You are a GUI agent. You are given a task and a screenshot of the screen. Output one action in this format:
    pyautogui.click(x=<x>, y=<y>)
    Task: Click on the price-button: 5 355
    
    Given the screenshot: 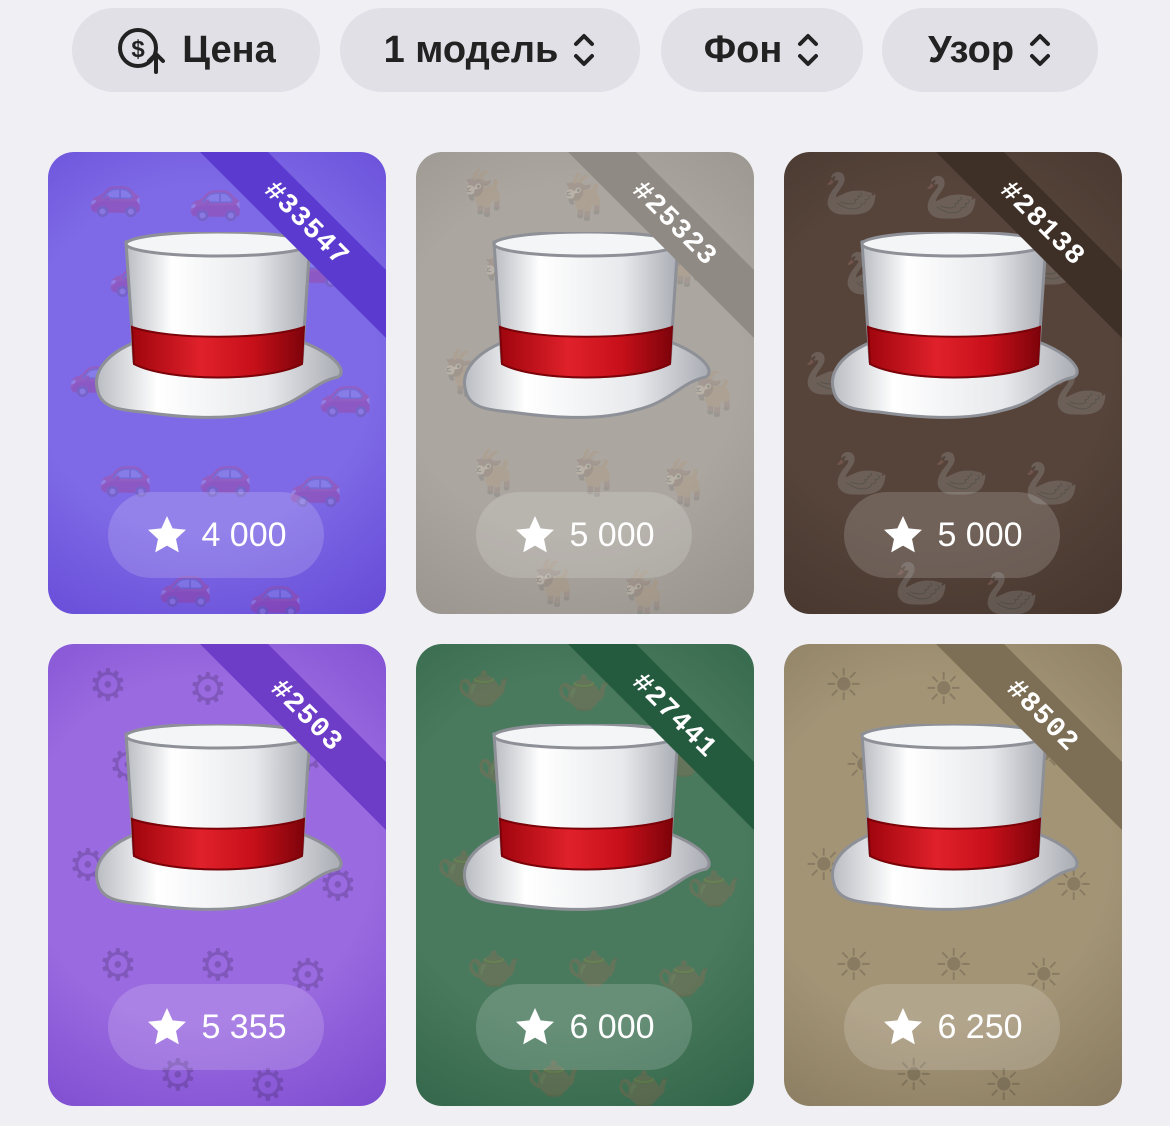 What is the action you would take?
    pyautogui.click(x=216, y=1027)
    